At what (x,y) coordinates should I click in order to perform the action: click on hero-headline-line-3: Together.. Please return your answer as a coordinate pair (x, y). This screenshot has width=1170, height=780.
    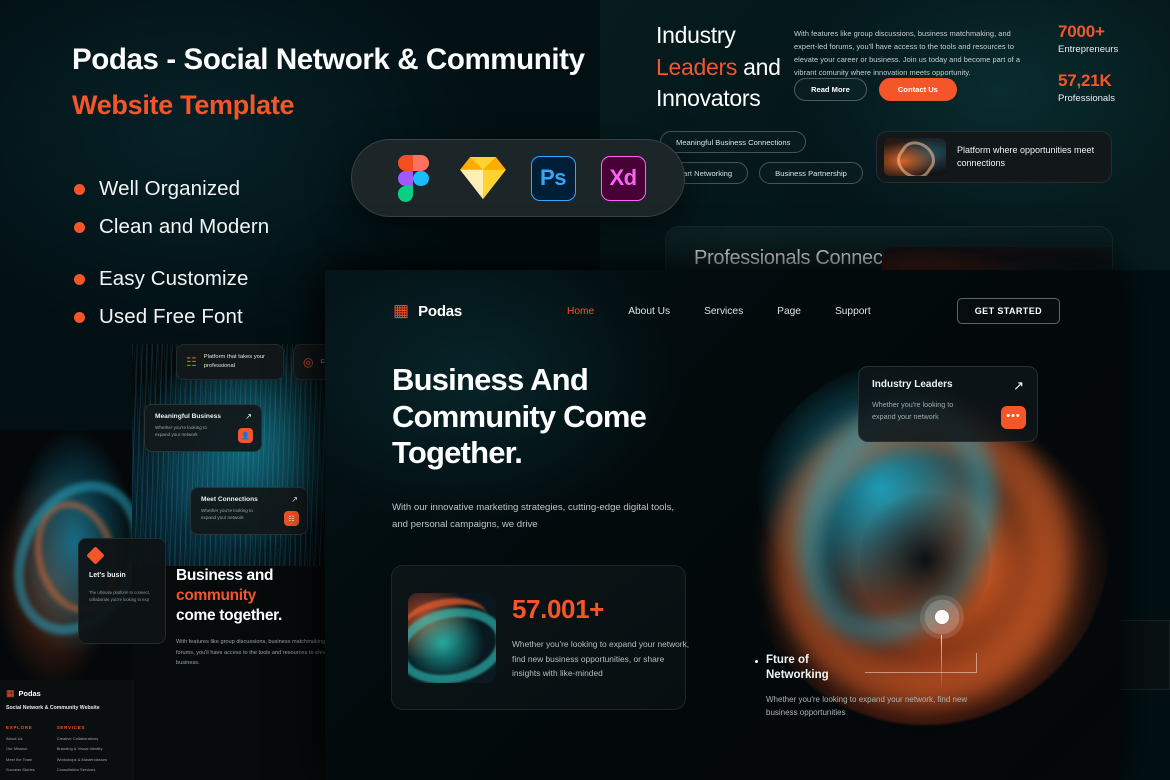
    Looking at the image, I should click on (457, 453).